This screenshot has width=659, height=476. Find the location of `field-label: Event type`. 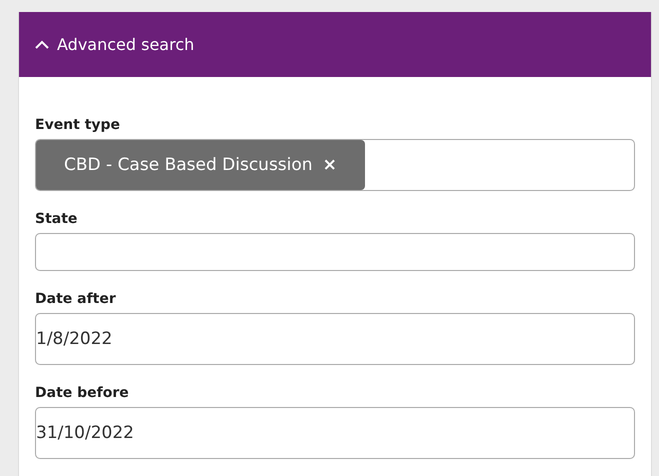

field-label: Event type is located at coordinates (78, 125).